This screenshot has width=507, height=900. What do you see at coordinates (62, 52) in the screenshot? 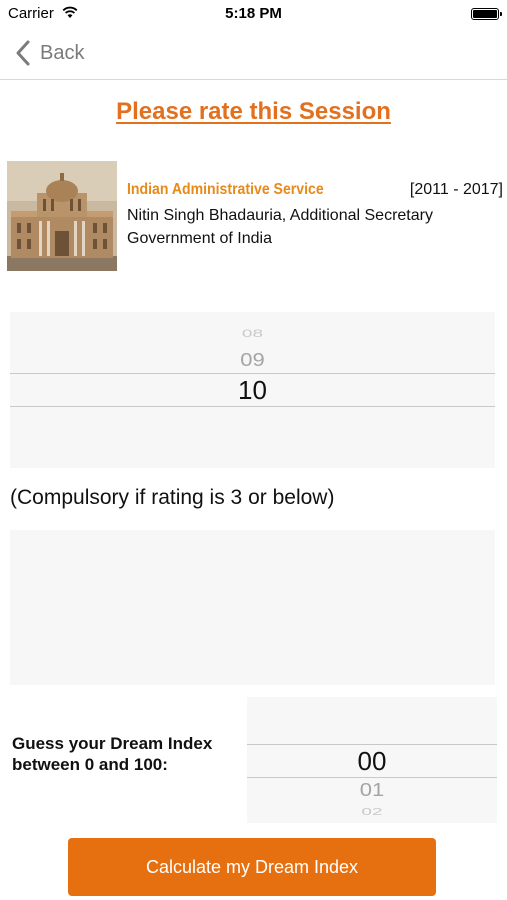
I see `back-label: Back` at bounding box center [62, 52].